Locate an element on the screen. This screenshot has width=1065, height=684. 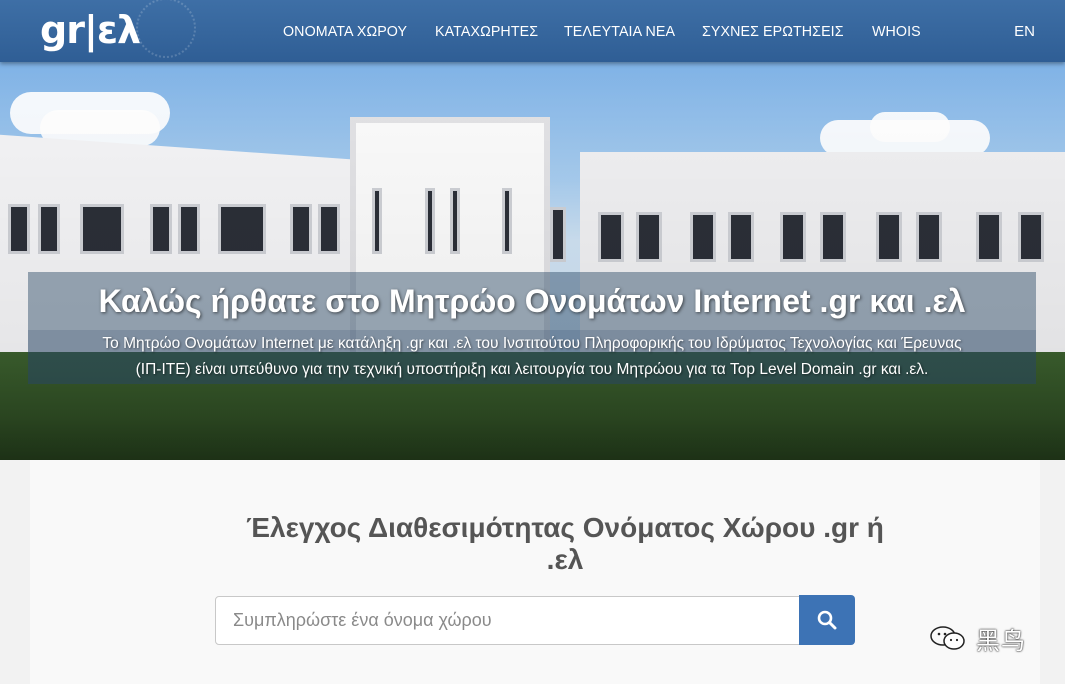
search-icon is located at coordinates (827, 620).